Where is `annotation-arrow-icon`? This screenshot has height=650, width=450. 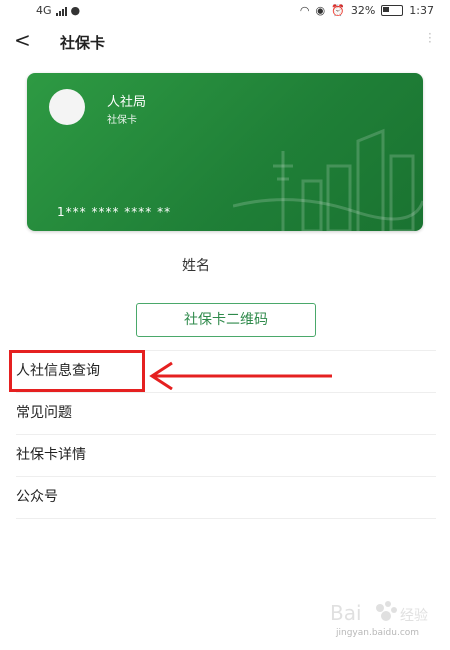 annotation-arrow-icon is located at coordinates (240, 375).